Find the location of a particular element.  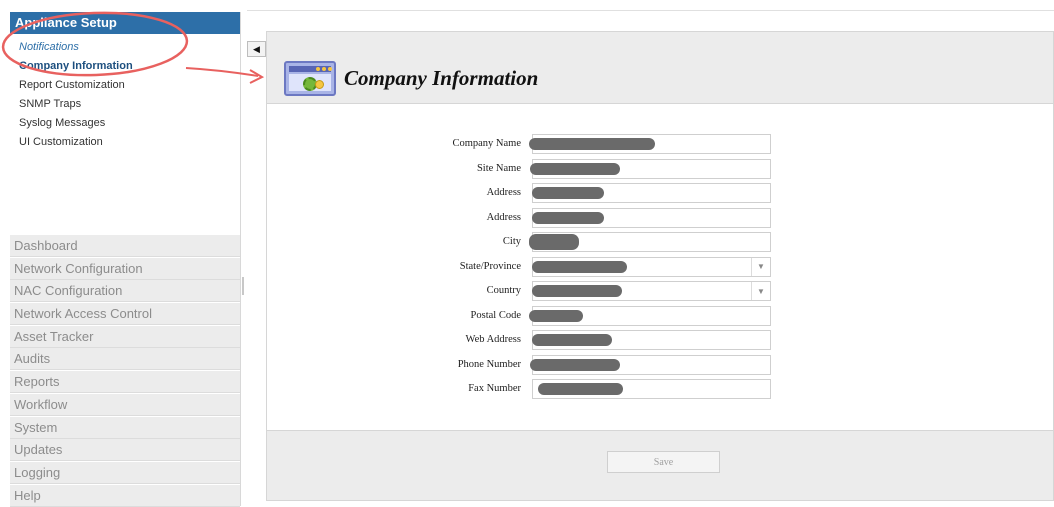

sidebar-item-snmp-traps: SNMP Traps is located at coordinates (125, 104).